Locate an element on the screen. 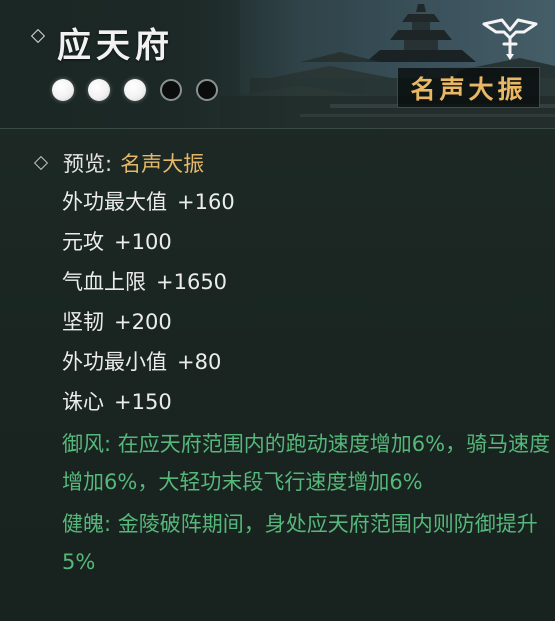 The width and height of the screenshot is (555, 621). stat-row: 外功最小值 +80 is located at coordinates (148, 368).